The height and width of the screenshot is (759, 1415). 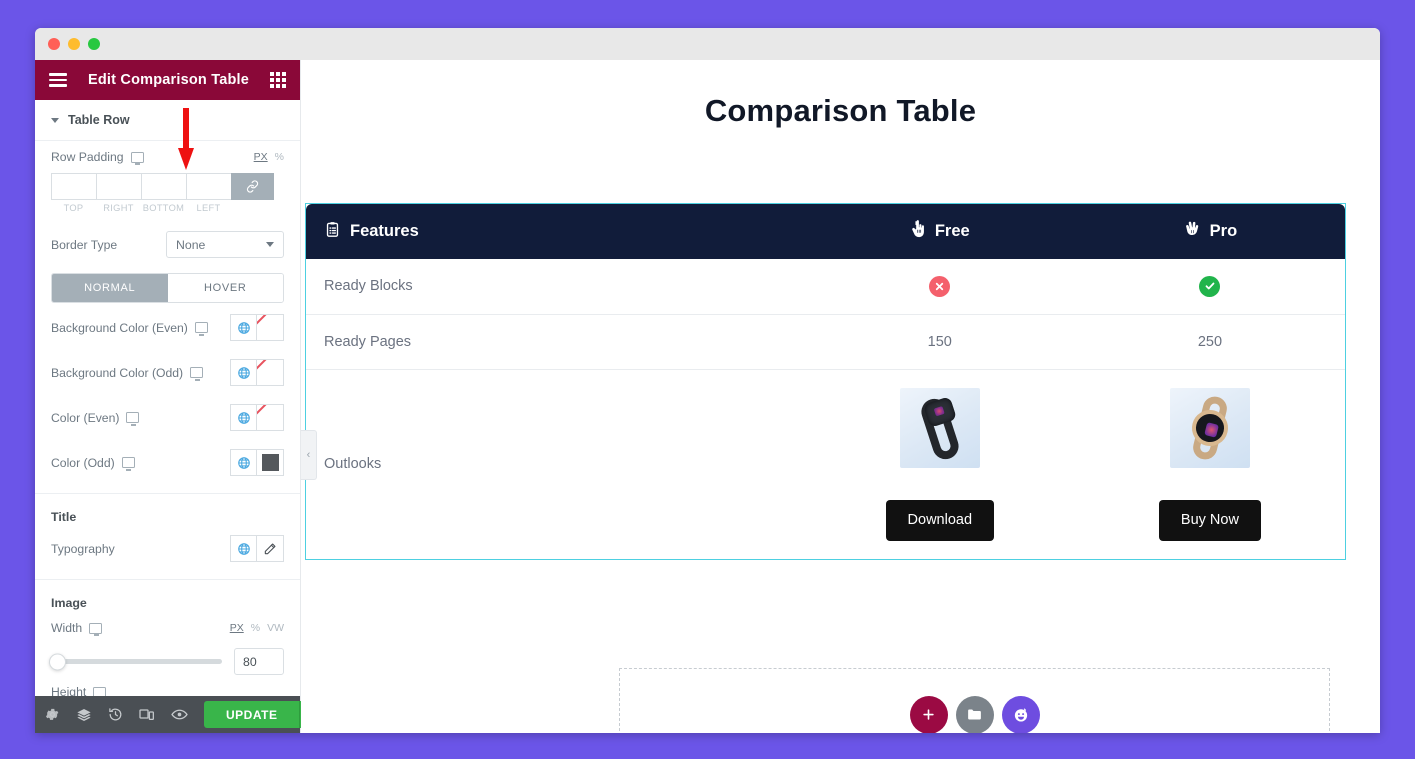 What do you see at coordinates (555, 342) in the screenshot?
I see `row-feature-label: Ready Pages` at bounding box center [555, 342].